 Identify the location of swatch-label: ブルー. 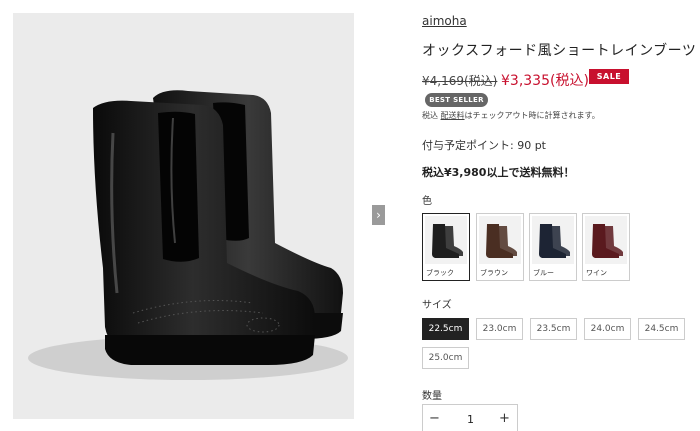
(543, 273).